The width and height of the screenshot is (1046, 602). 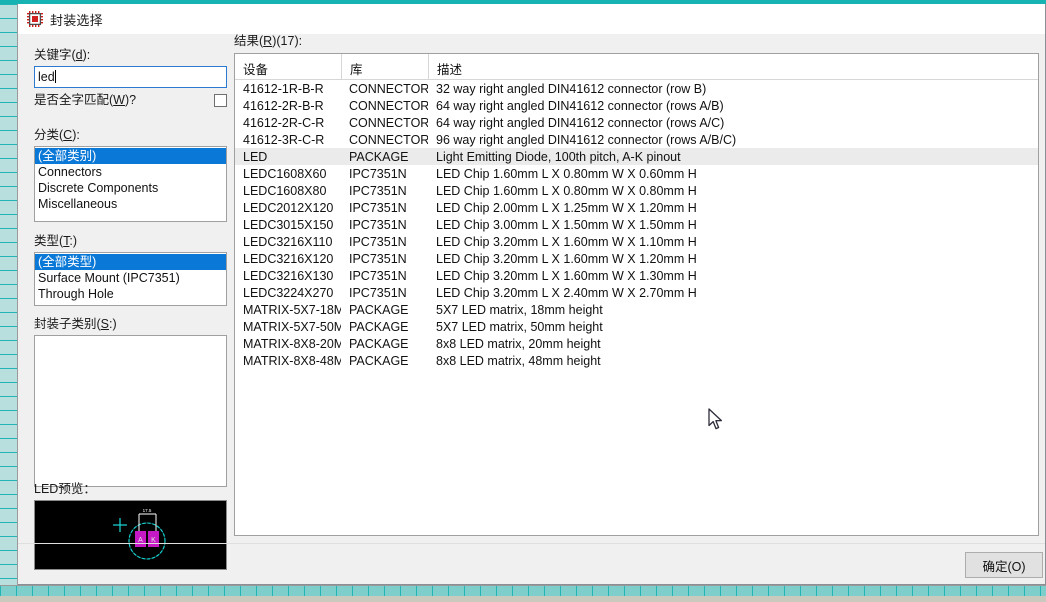 I want to click on column-header-device: 设备, so click(x=288, y=66).